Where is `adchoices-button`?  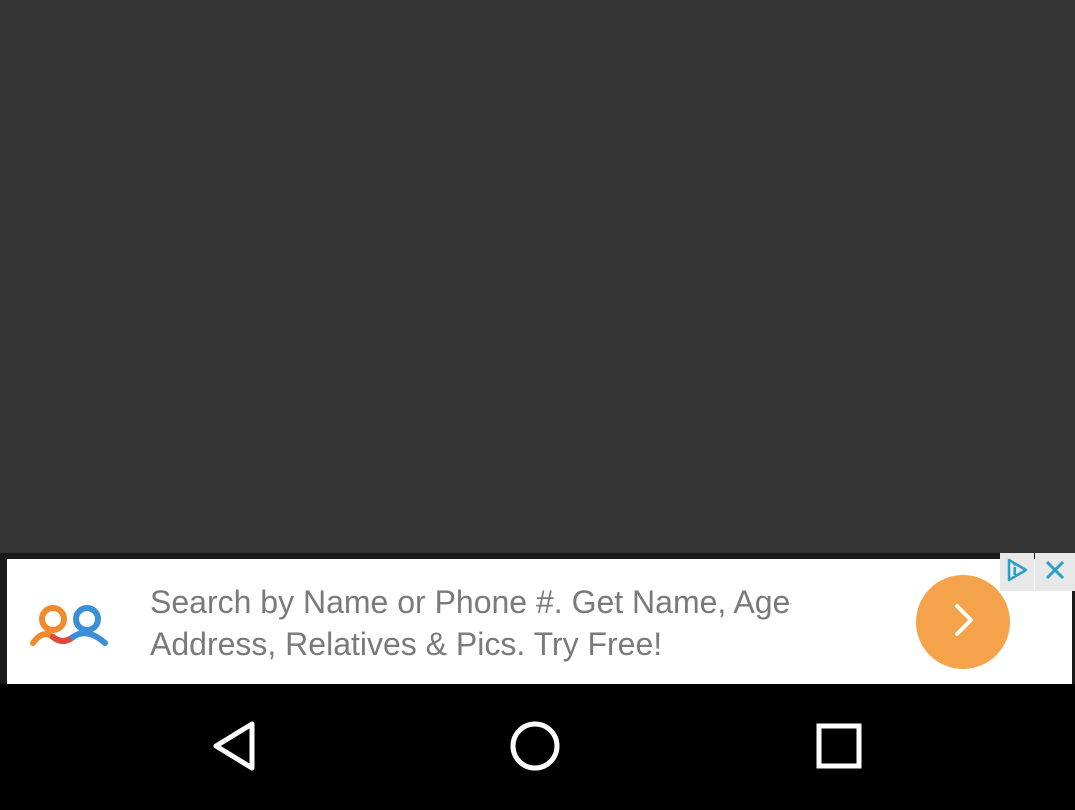 adchoices-button is located at coordinates (1017, 572).